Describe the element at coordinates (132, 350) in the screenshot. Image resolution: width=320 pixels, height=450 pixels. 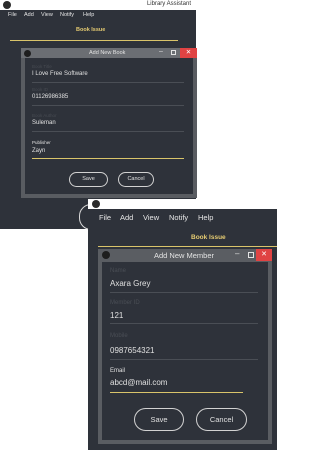
I see `mobile-field: 0987654321` at that location.